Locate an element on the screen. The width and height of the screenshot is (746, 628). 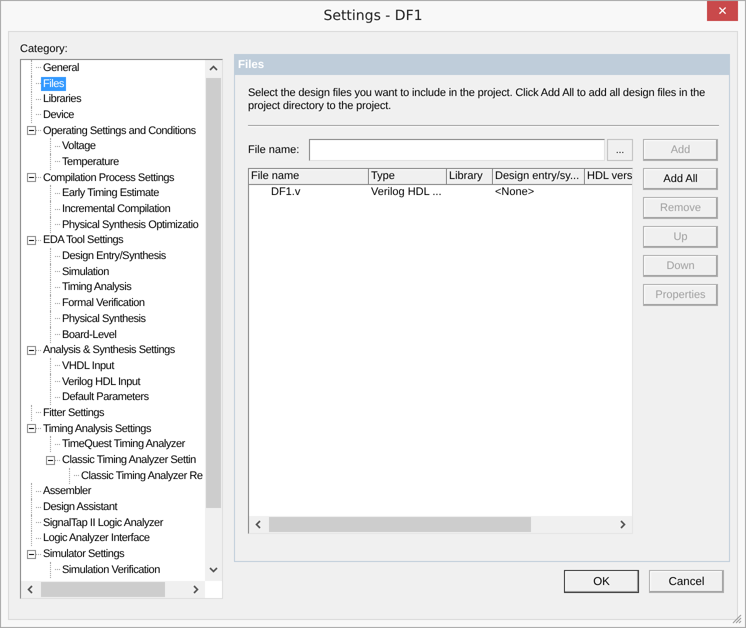
tree-item: TimeQuest Timing Analyzer is located at coordinates (123, 444).